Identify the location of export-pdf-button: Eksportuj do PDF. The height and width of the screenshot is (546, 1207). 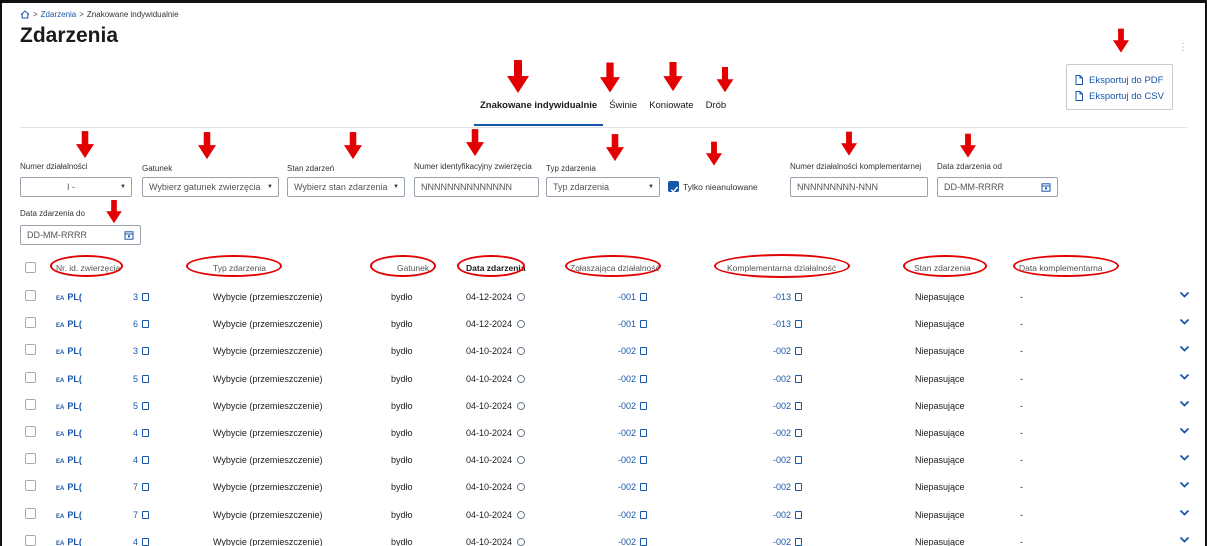
(1119, 80).